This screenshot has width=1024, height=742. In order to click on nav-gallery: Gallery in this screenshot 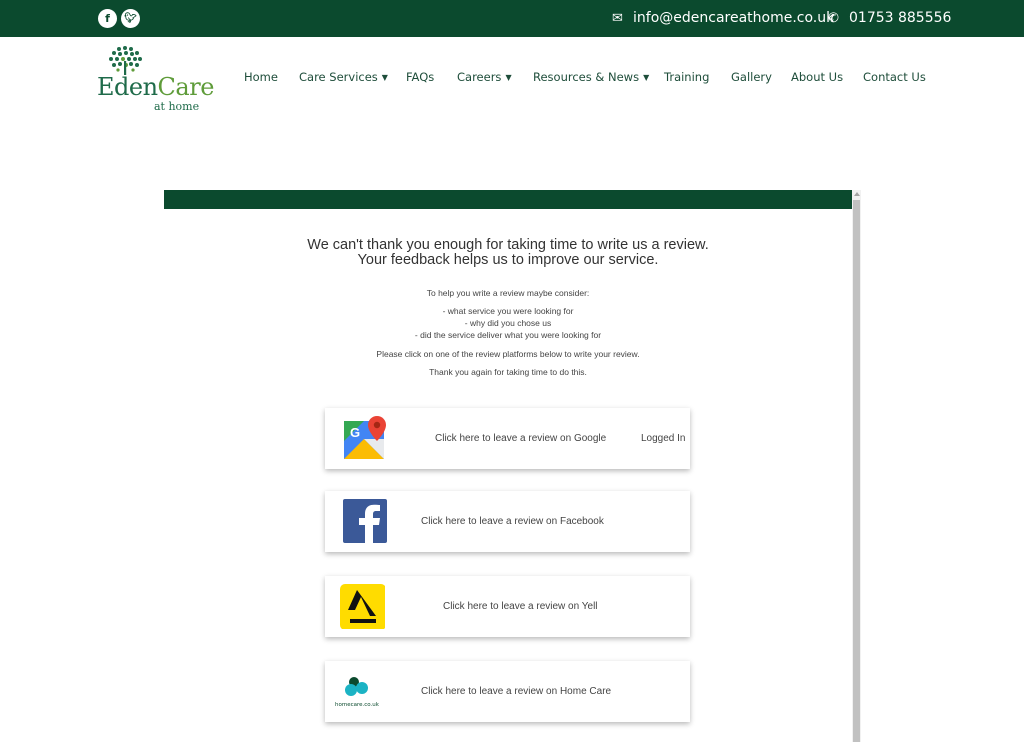, I will do `click(751, 77)`.